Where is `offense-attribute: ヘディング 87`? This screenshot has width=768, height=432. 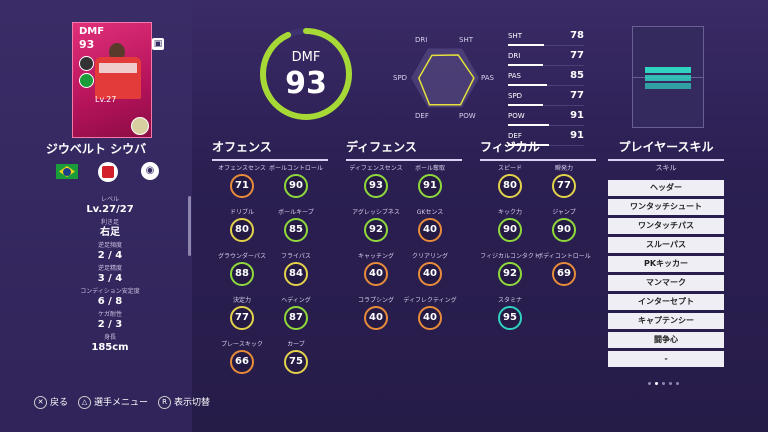 offense-attribute: ヘディング 87 is located at coordinates (296, 312).